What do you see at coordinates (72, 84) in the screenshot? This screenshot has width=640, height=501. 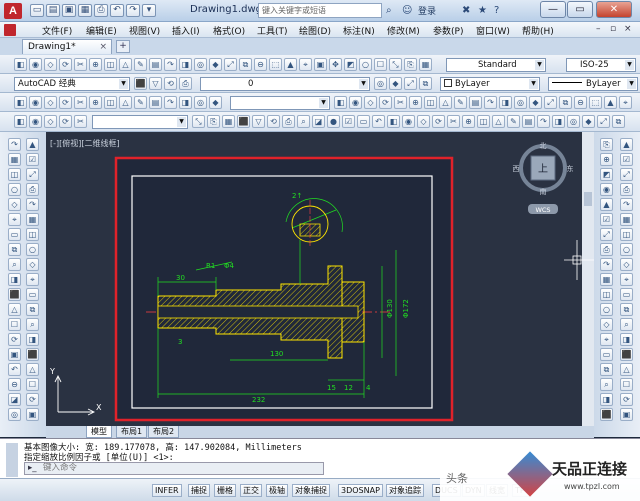 I see `workspace-select: AutoCAD 经典 ▼` at bounding box center [72, 84].